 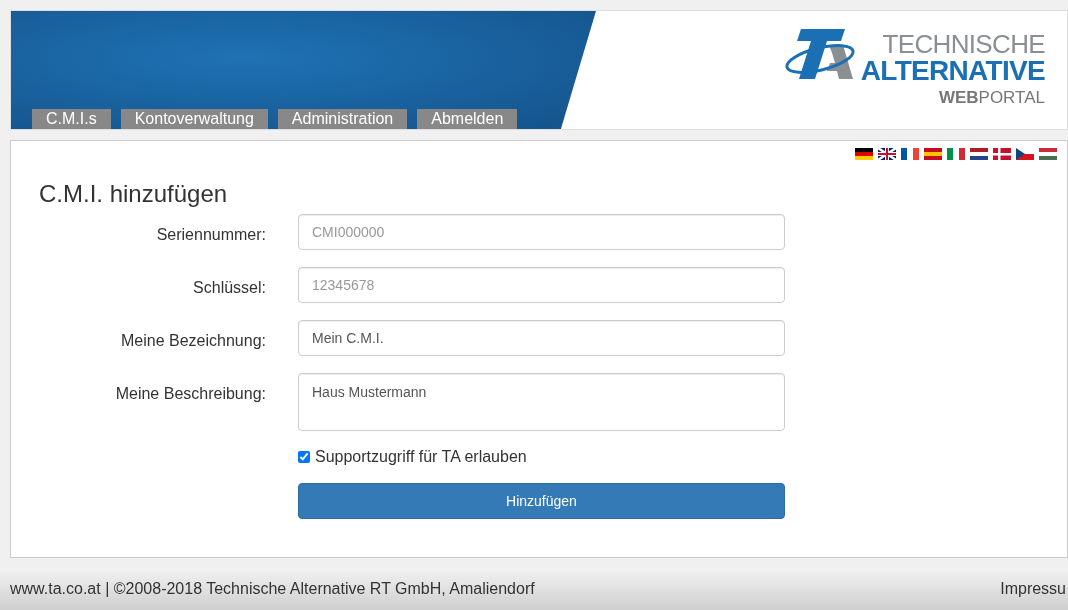 I want to click on field-label: Seriennummer:, so click(x=210, y=235).